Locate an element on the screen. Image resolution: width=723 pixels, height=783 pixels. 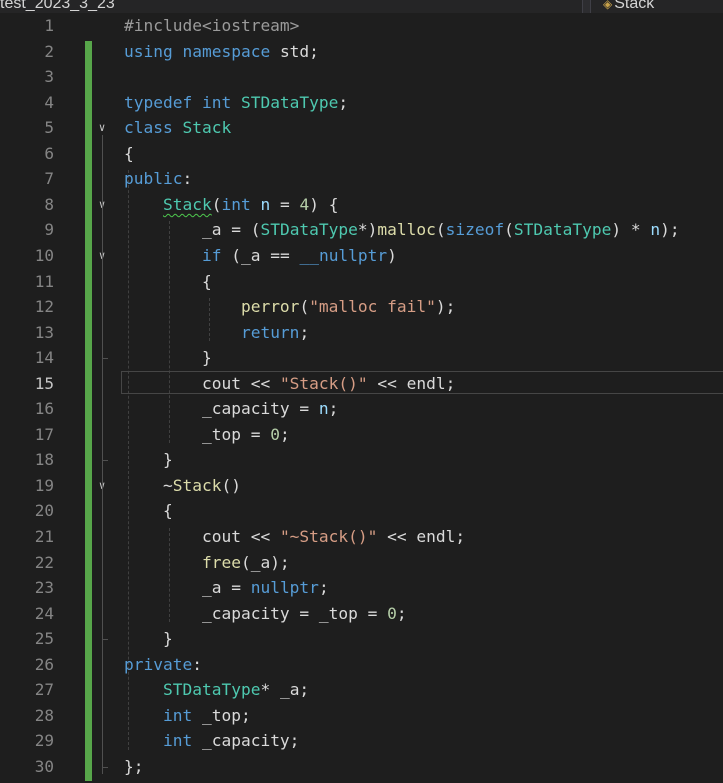
code-line: return; is located at coordinates (216, 333).